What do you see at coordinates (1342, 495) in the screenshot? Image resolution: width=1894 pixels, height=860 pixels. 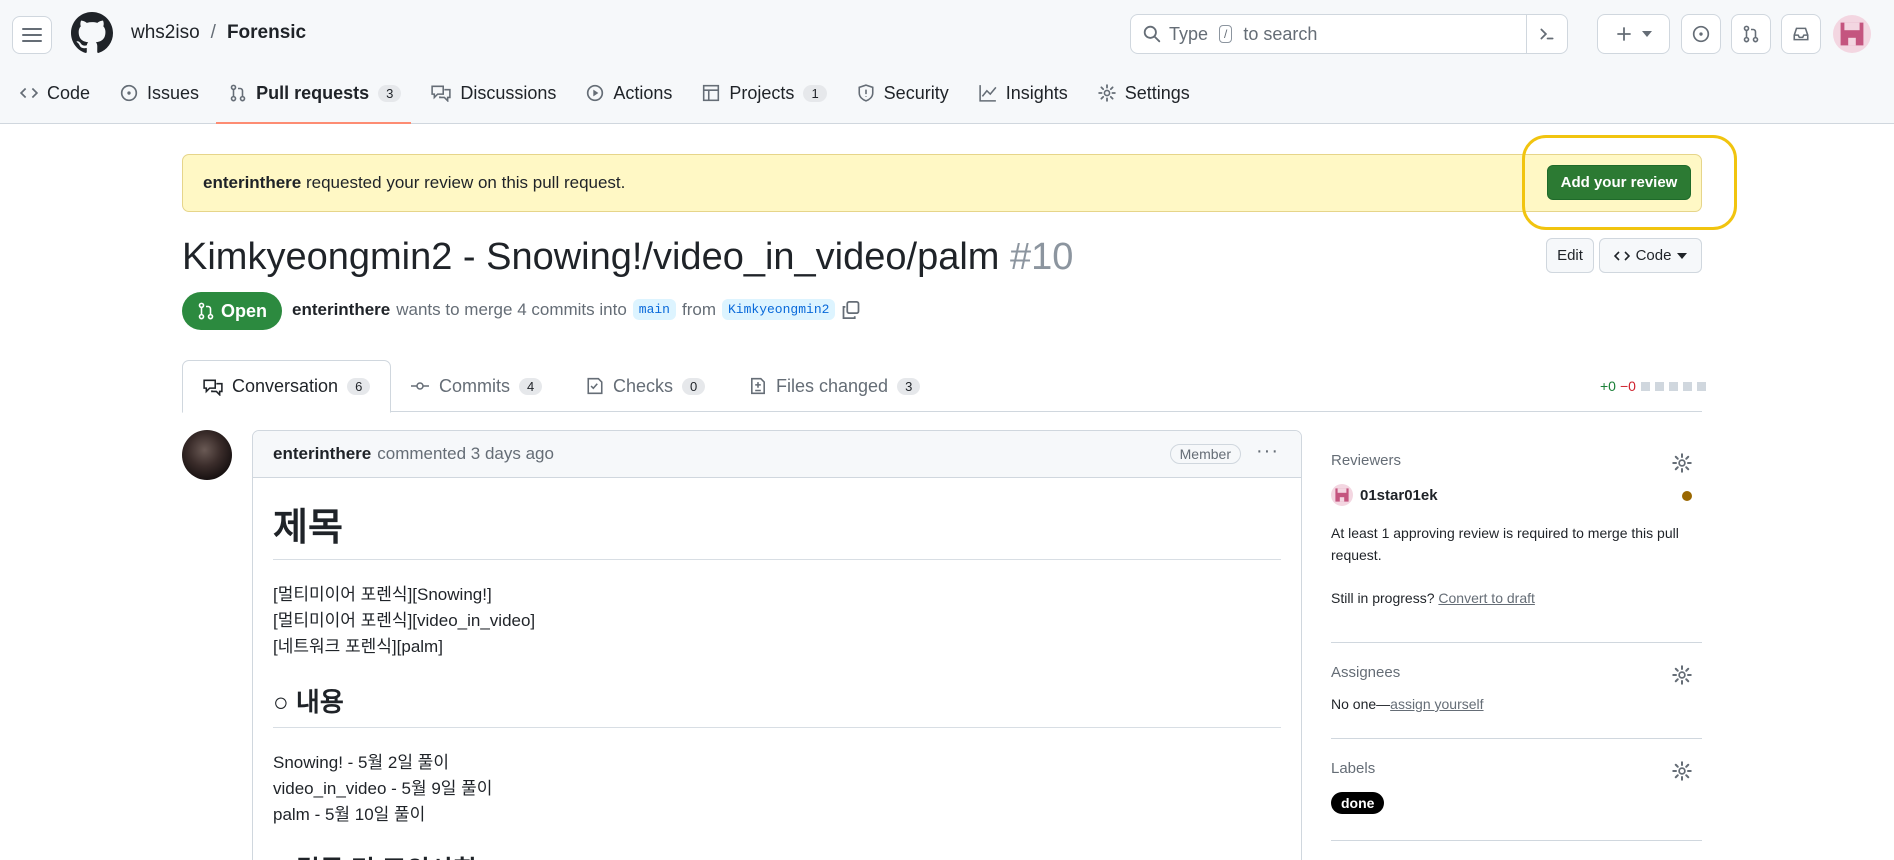 I see `reviewer-avatar` at bounding box center [1342, 495].